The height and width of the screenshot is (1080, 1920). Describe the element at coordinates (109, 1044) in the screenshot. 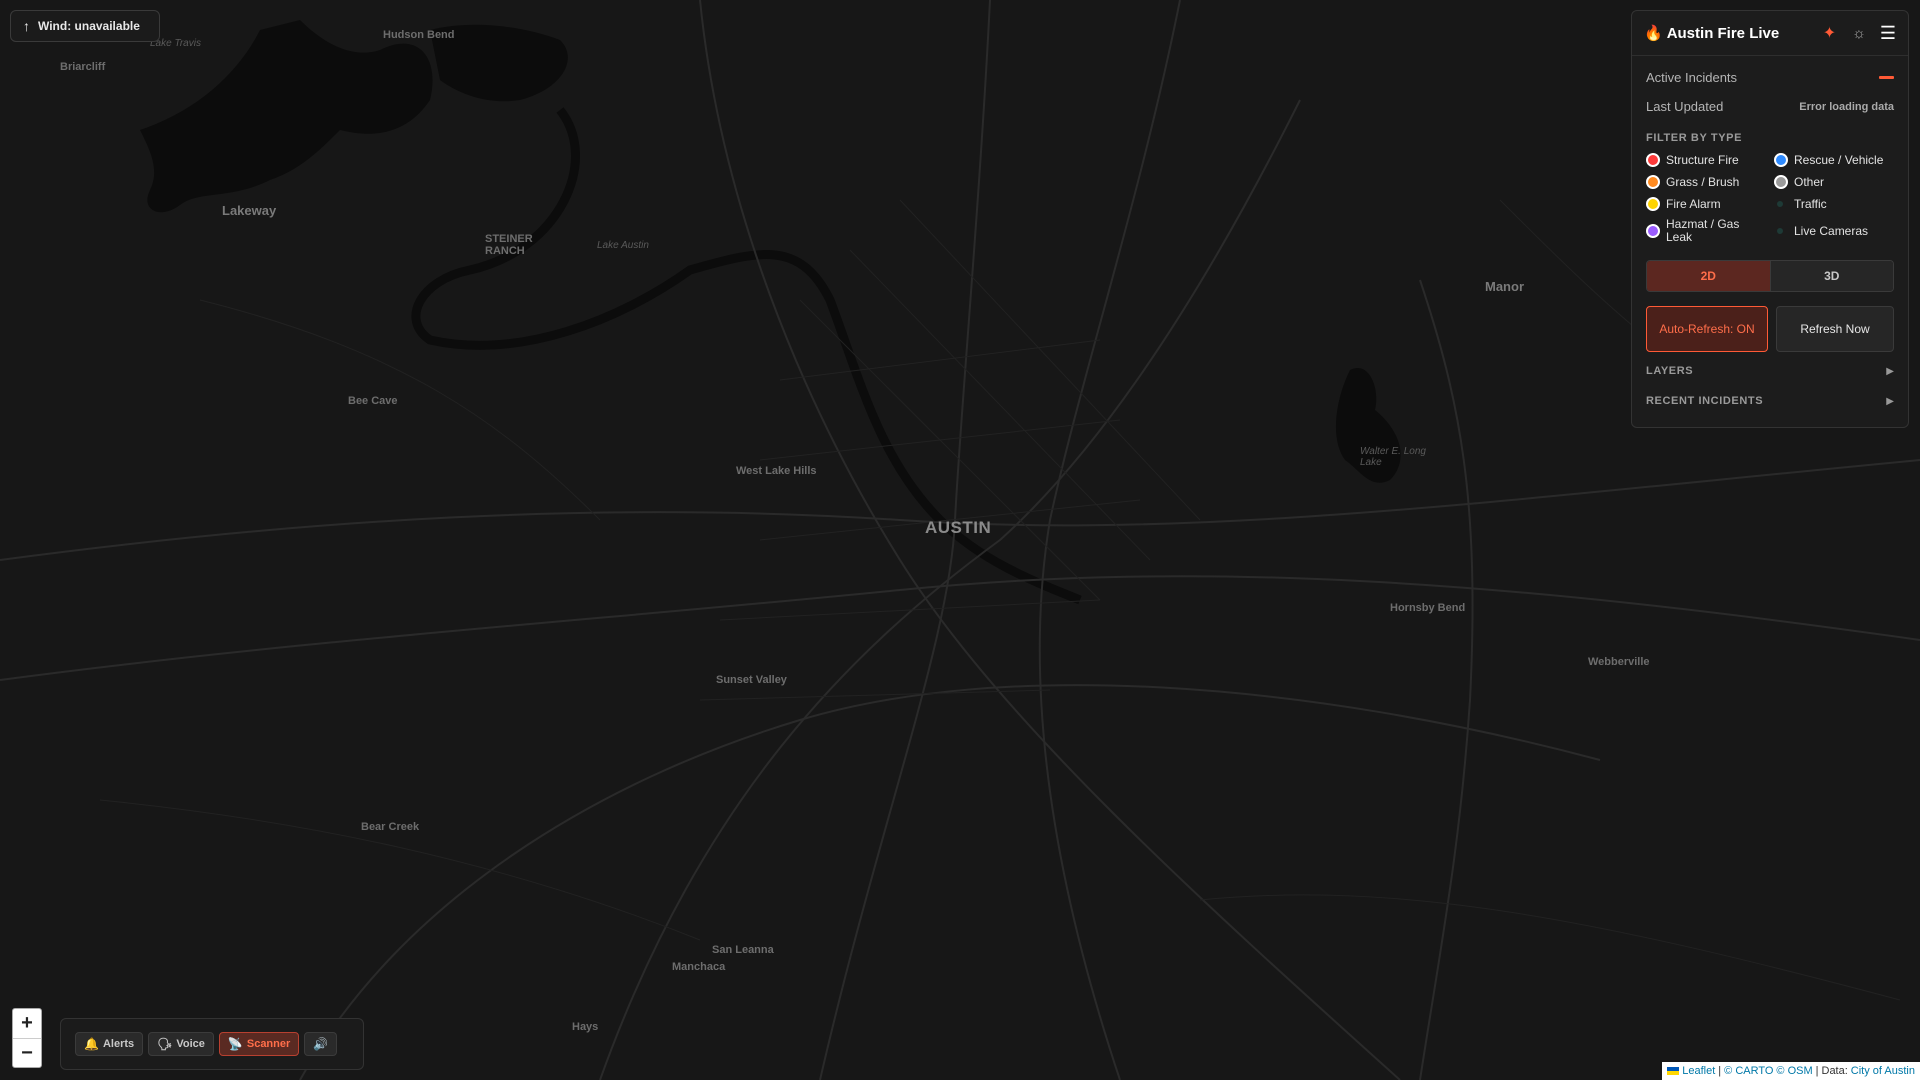

I see `alerts-button: 🔔 Alerts` at that location.